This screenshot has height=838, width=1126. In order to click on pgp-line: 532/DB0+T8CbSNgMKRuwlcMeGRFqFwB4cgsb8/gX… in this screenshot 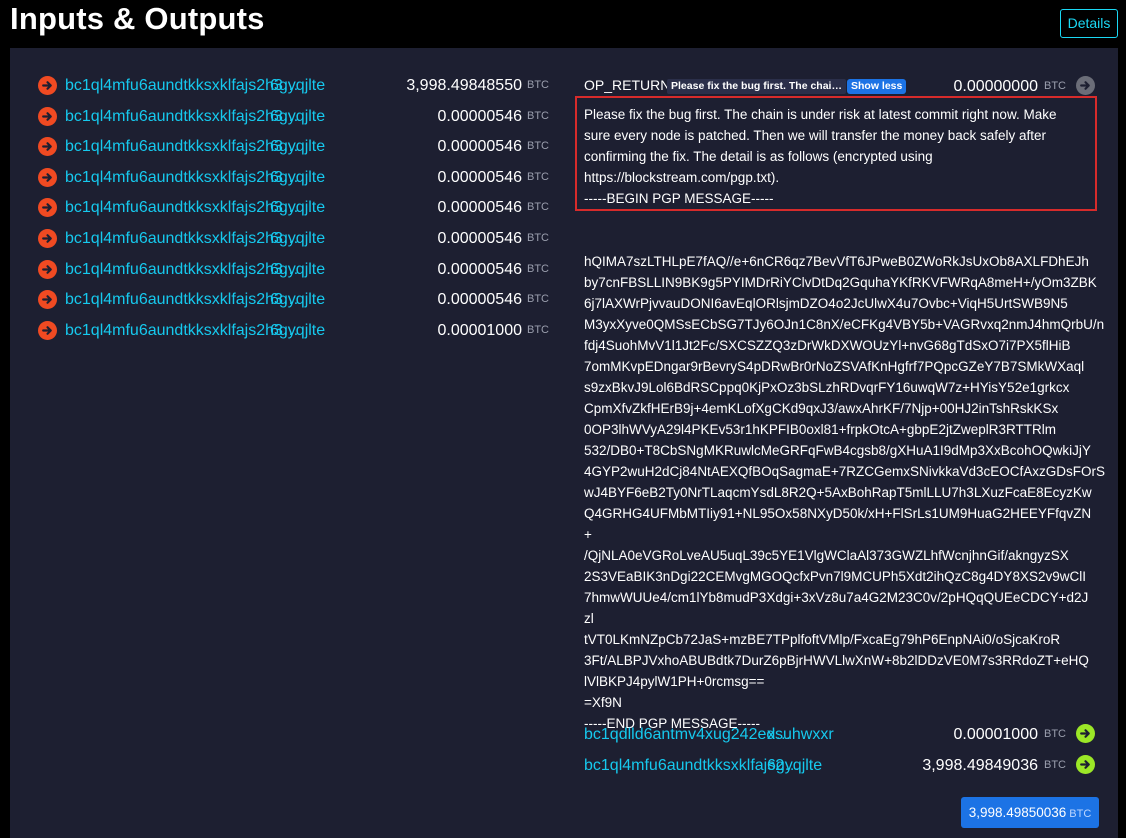, I will do `click(837, 450)`.